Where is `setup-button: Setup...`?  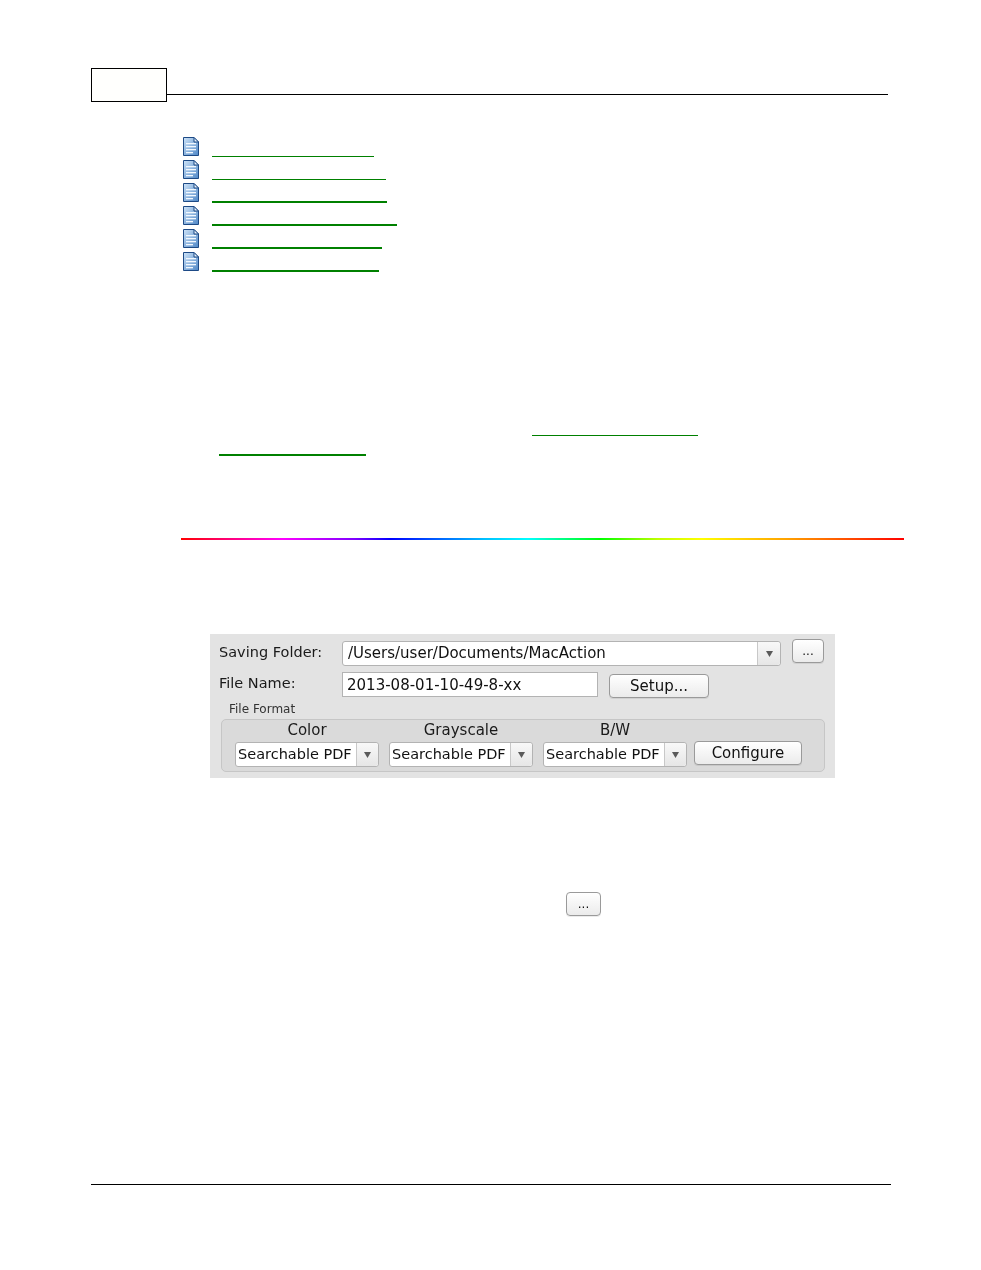 setup-button: Setup... is located at coordinates (659, 686).